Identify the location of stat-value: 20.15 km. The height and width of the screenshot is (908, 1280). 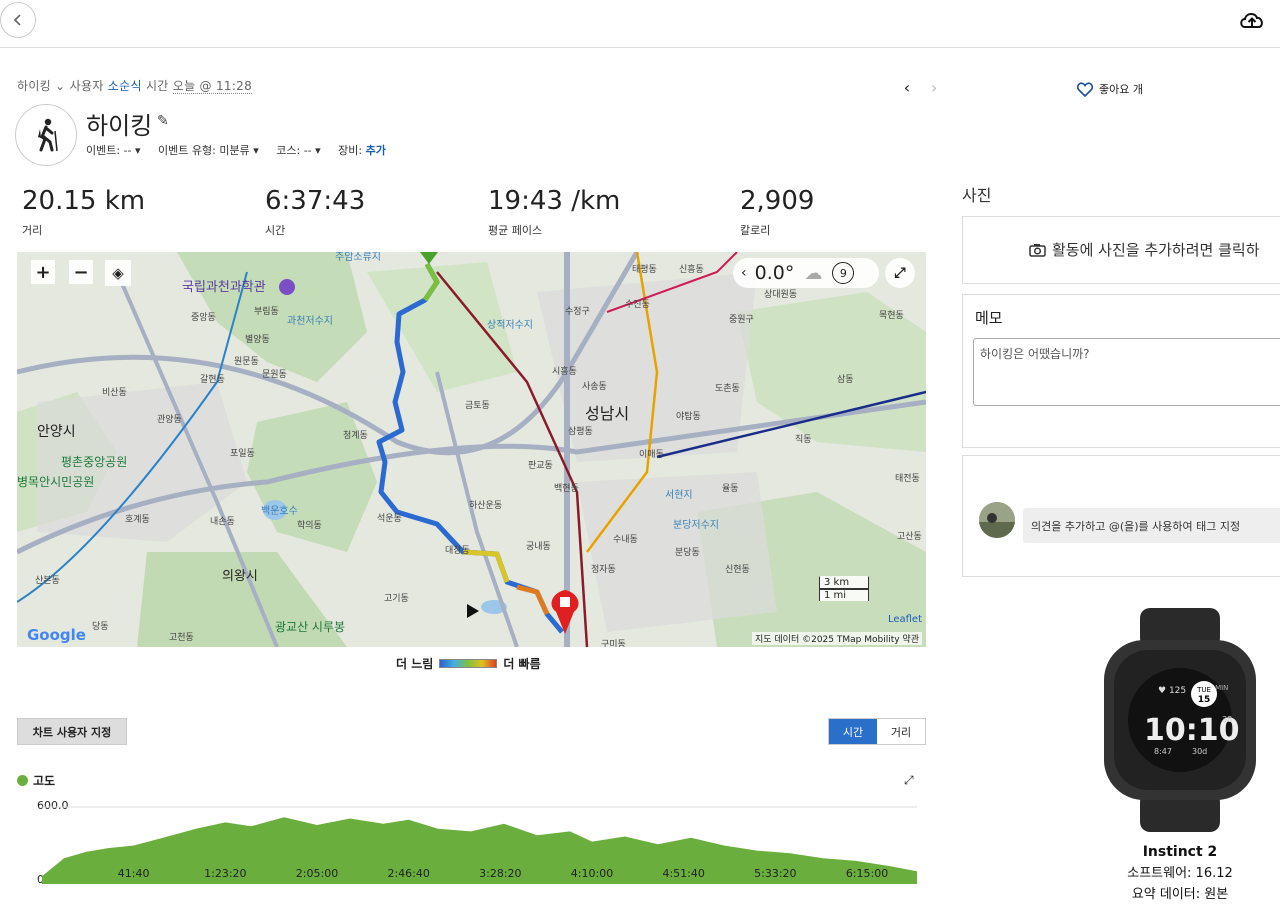
(84, 201).